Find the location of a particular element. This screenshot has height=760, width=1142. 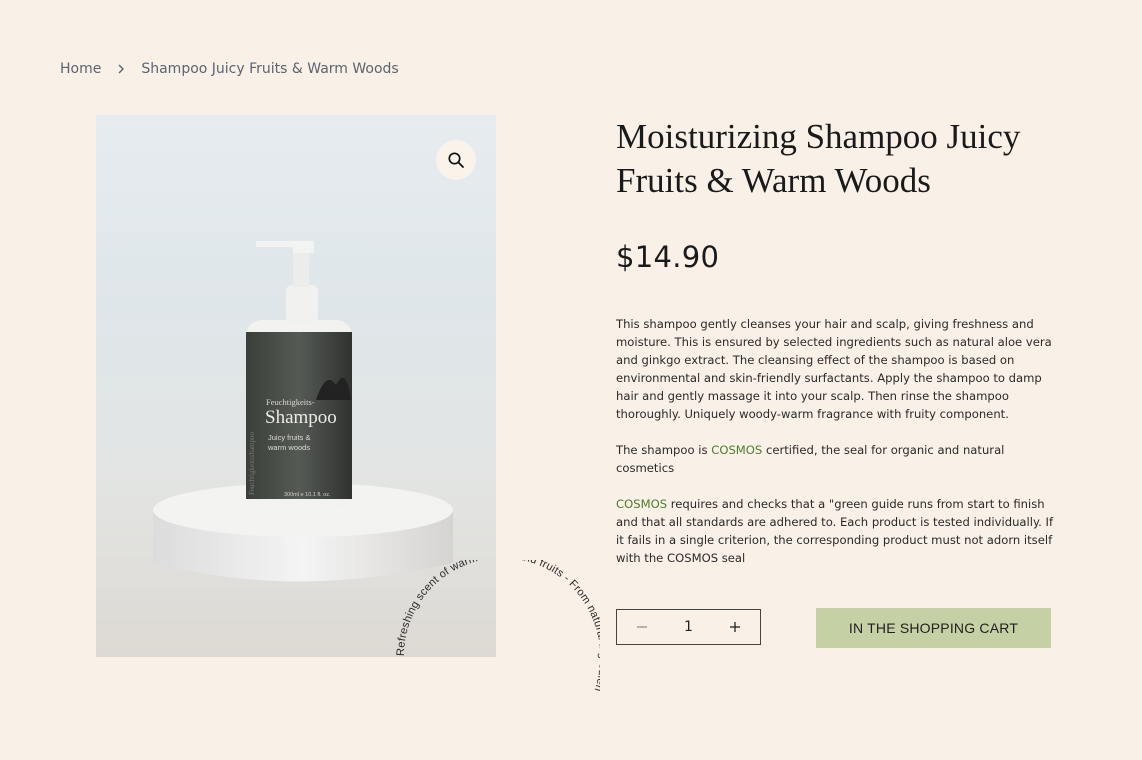

label-small-text: Feuchtigkeits- is located at coordinates (290, 402).